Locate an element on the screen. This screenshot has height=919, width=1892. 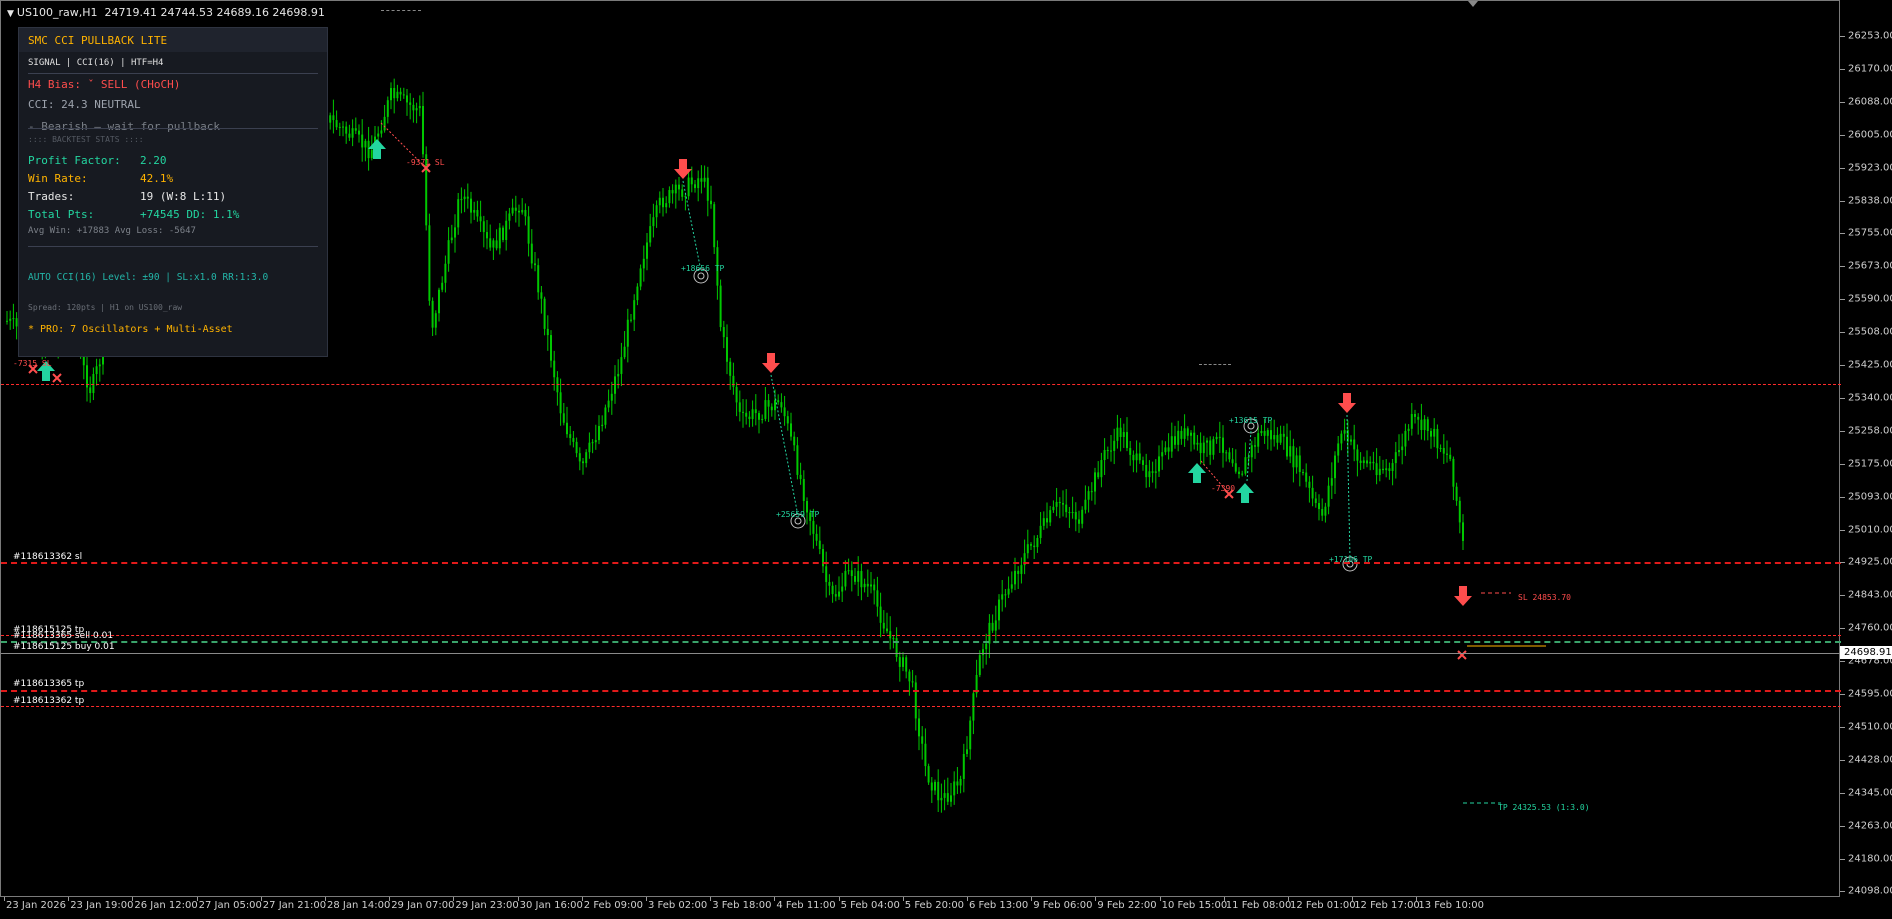
time-label: 12 Feb 01:00 is located at coordinates (1323, 905).